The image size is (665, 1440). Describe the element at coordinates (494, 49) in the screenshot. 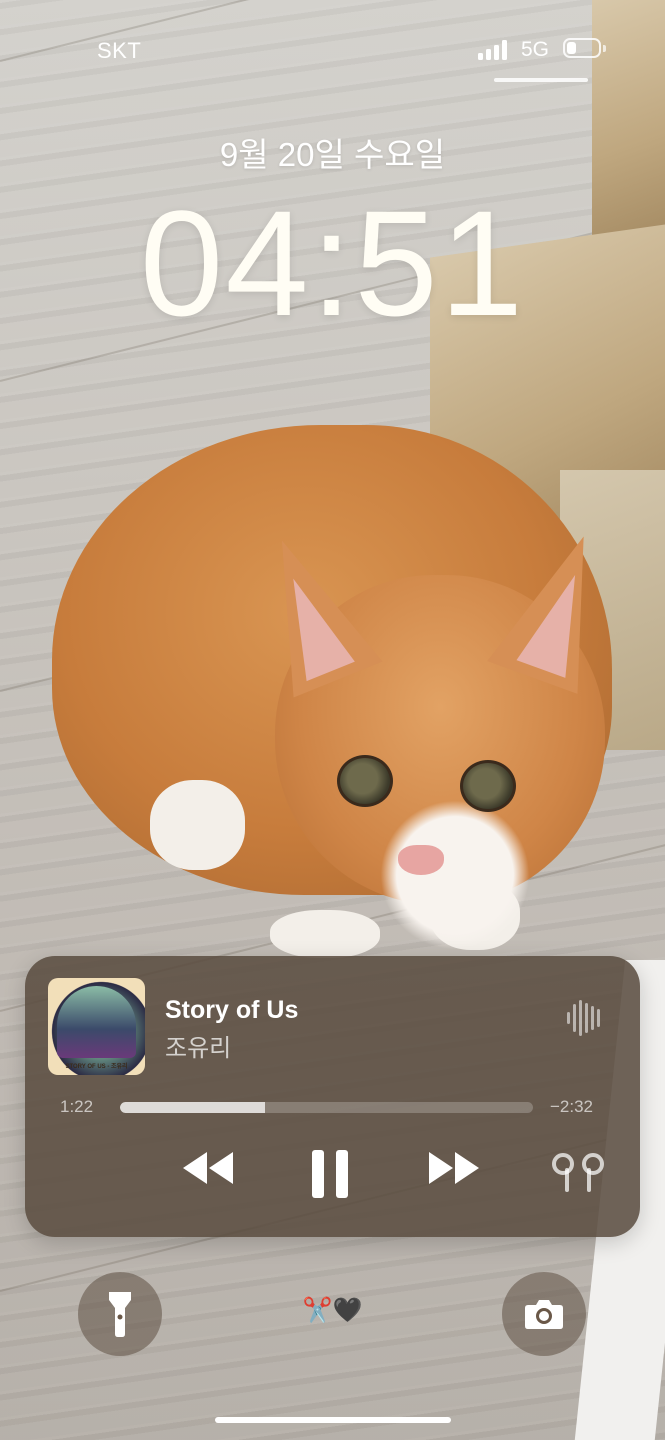

I see `cellular-signal-icon` at that location.